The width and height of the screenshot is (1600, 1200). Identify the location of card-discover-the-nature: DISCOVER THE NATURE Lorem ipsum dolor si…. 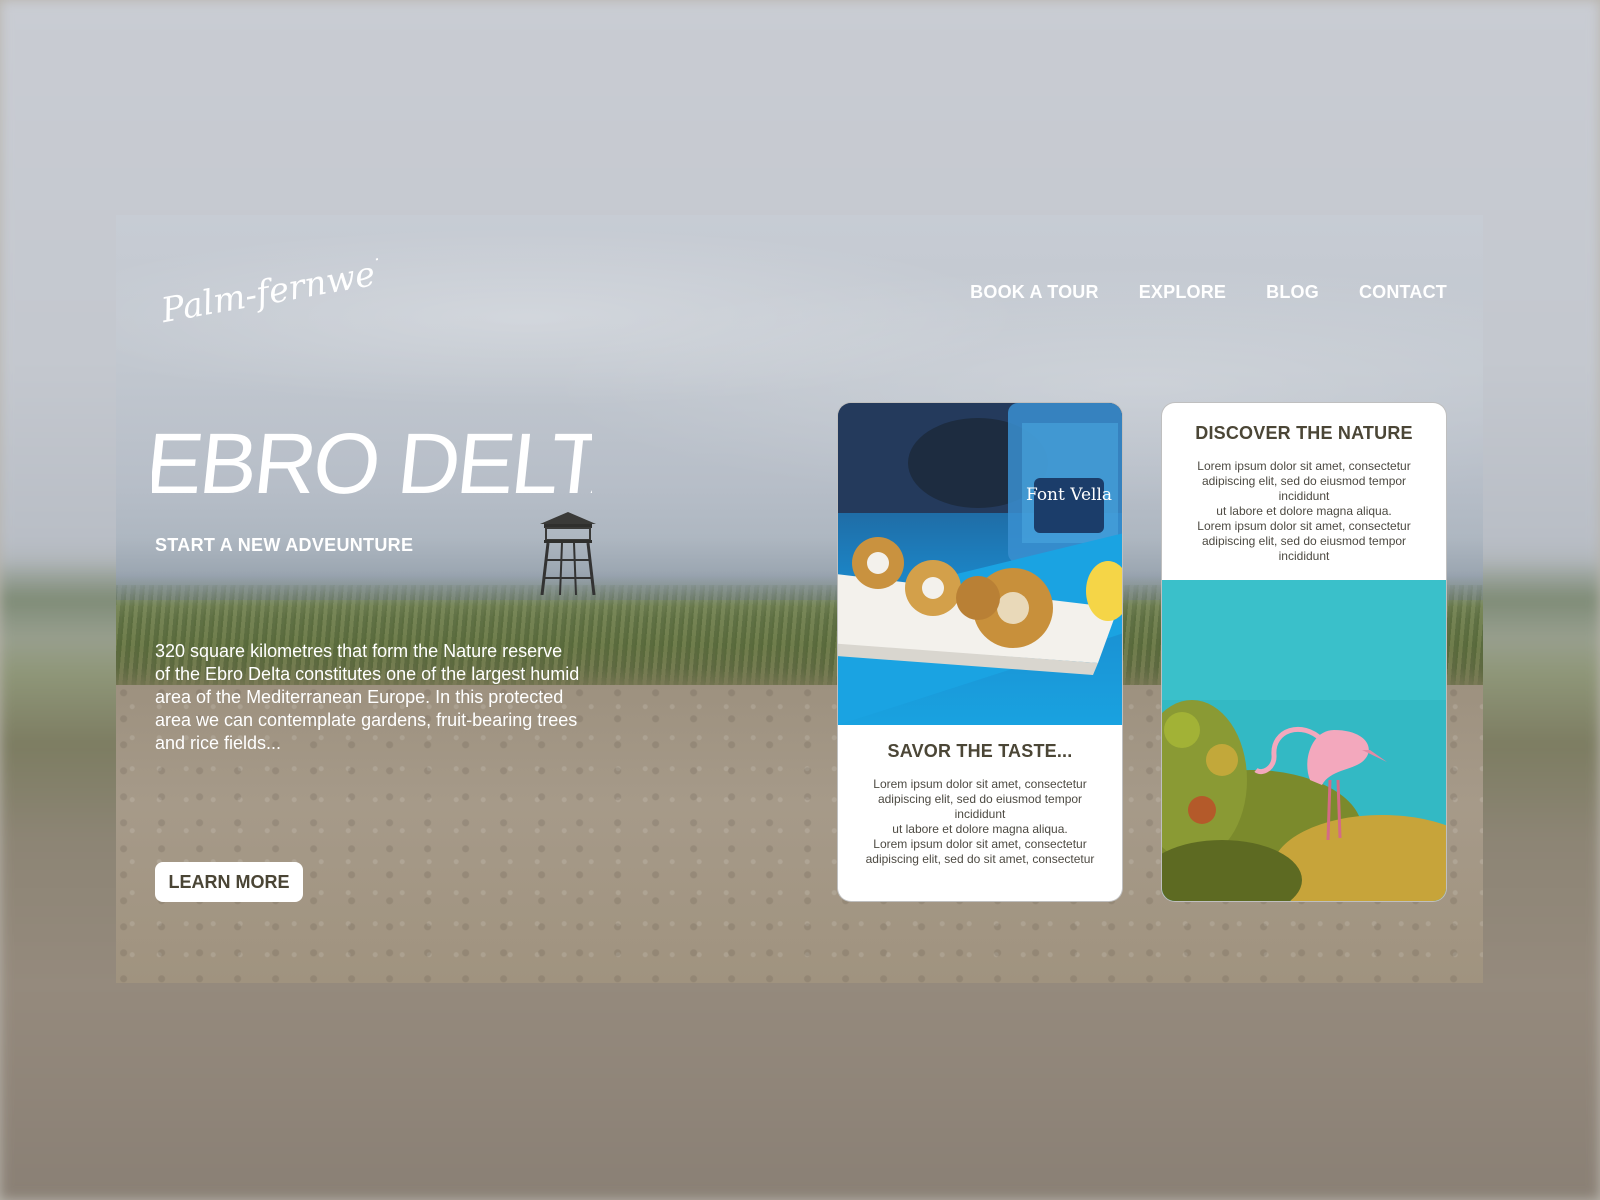
(1304, 652).